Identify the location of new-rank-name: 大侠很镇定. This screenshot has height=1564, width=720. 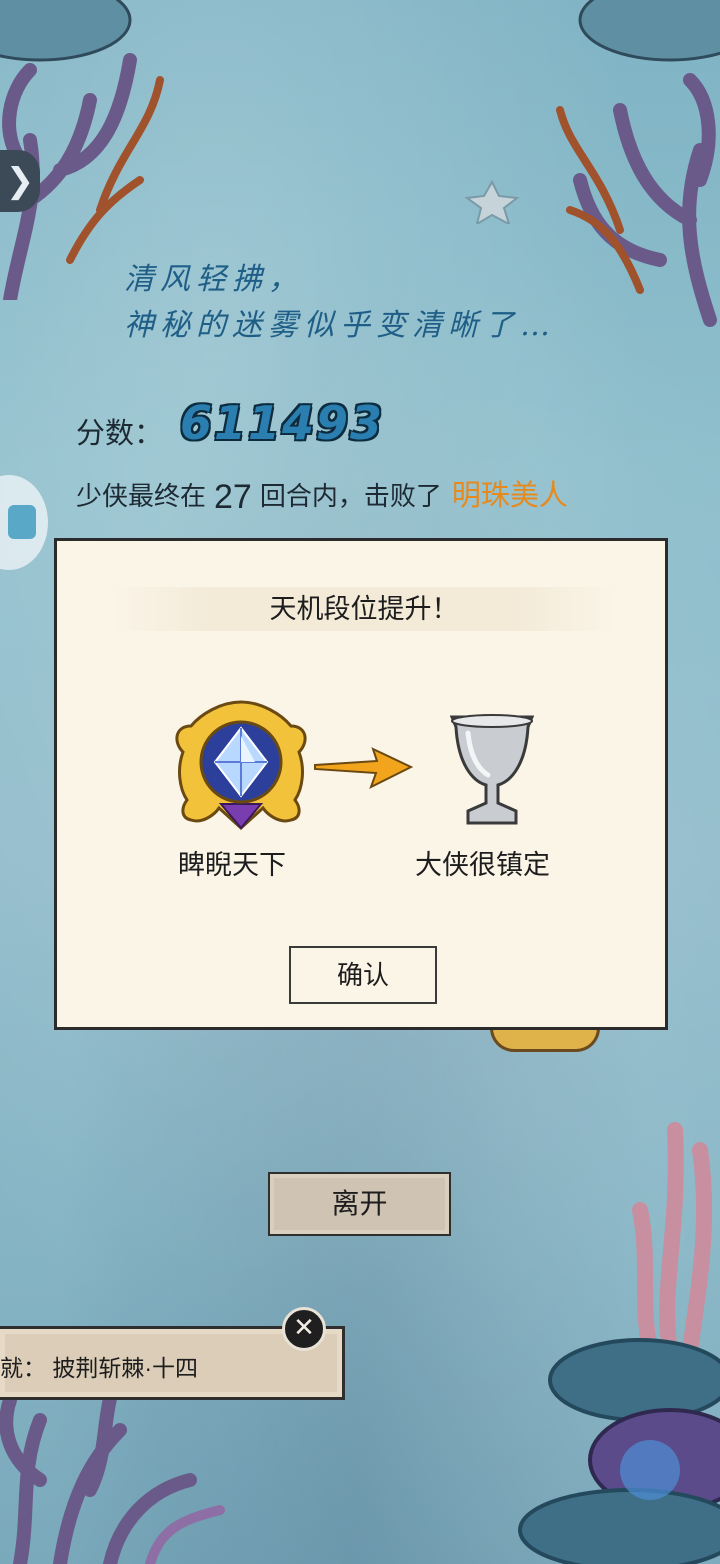
(482, 865).